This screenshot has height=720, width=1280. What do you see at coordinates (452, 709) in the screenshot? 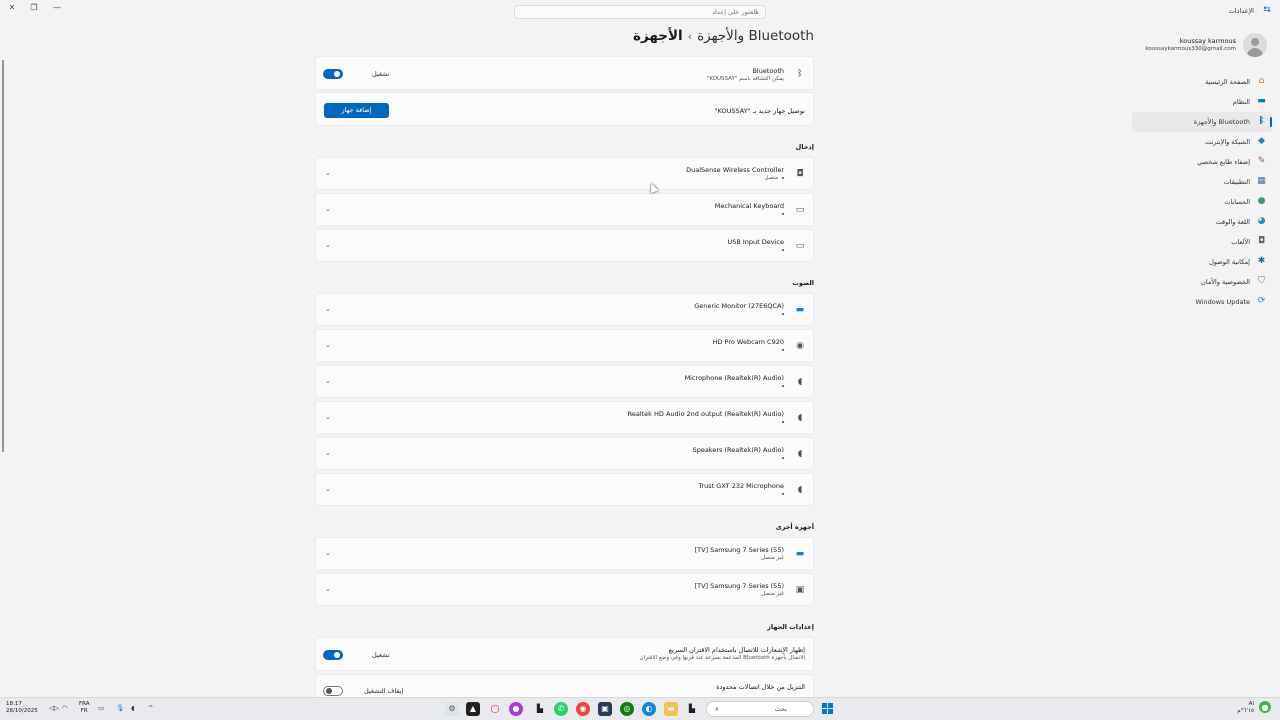
I see `settings-taskbar-icon: ⚙` at bounding box center [452, 709].